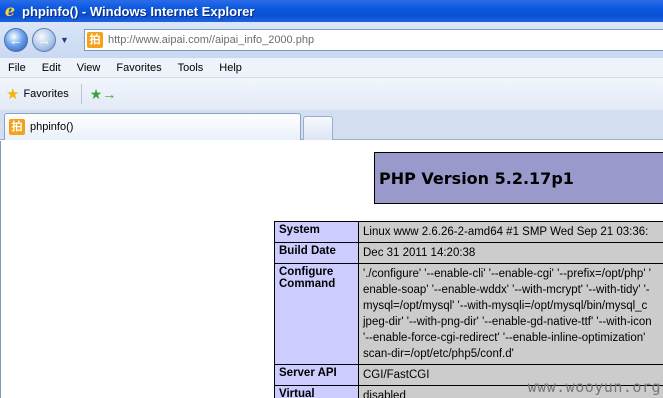  What do you see at coordinates (46, 94) in the screenshot?
I see `favorites-label: Favorites` at bounding box center [46, 94].